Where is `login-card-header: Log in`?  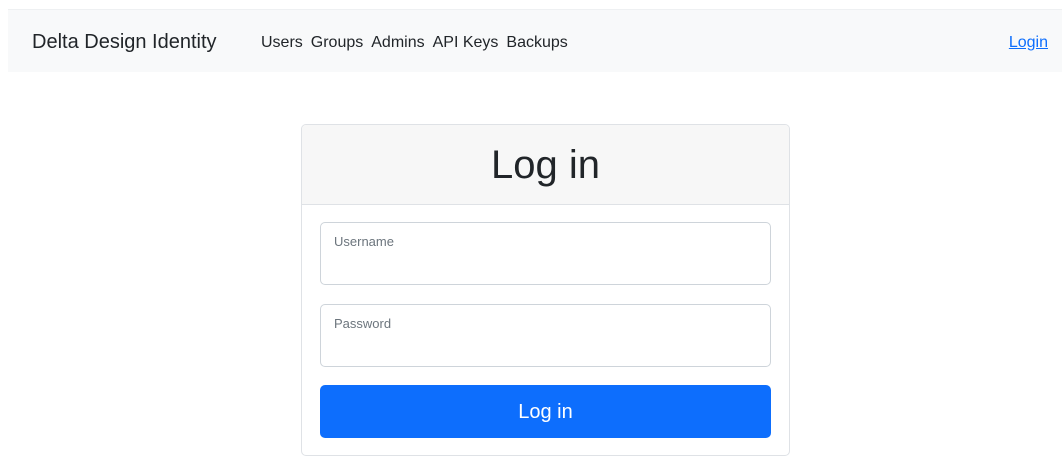 login-card-header: Log in is located at coordinates (545, 165).